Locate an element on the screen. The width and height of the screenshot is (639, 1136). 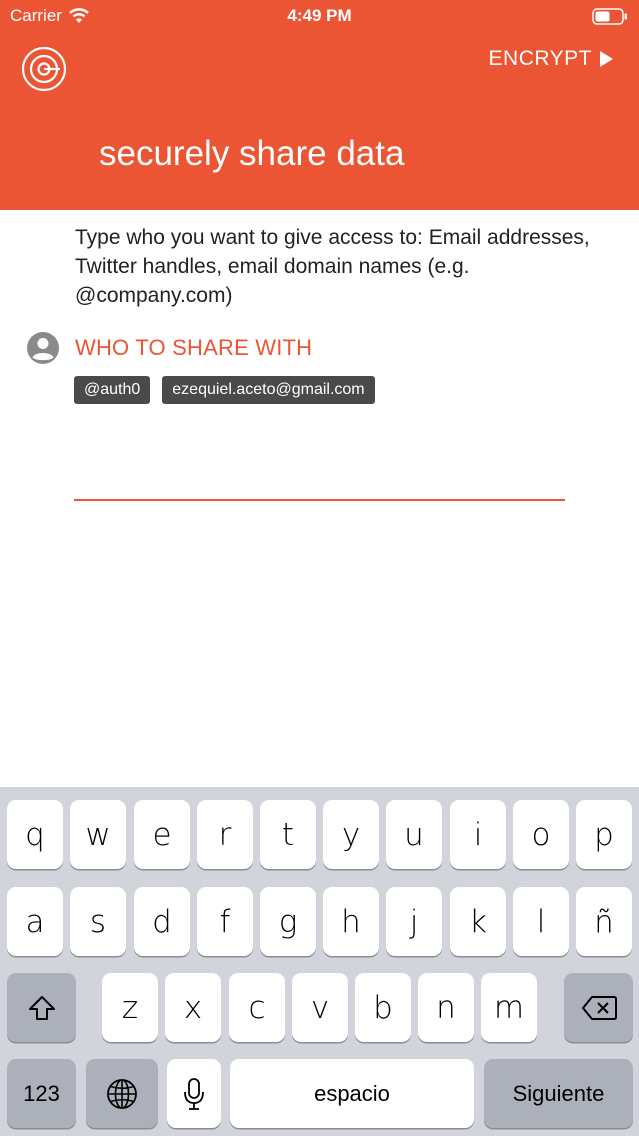
key-z: z is located at coordinates (130, 1007).